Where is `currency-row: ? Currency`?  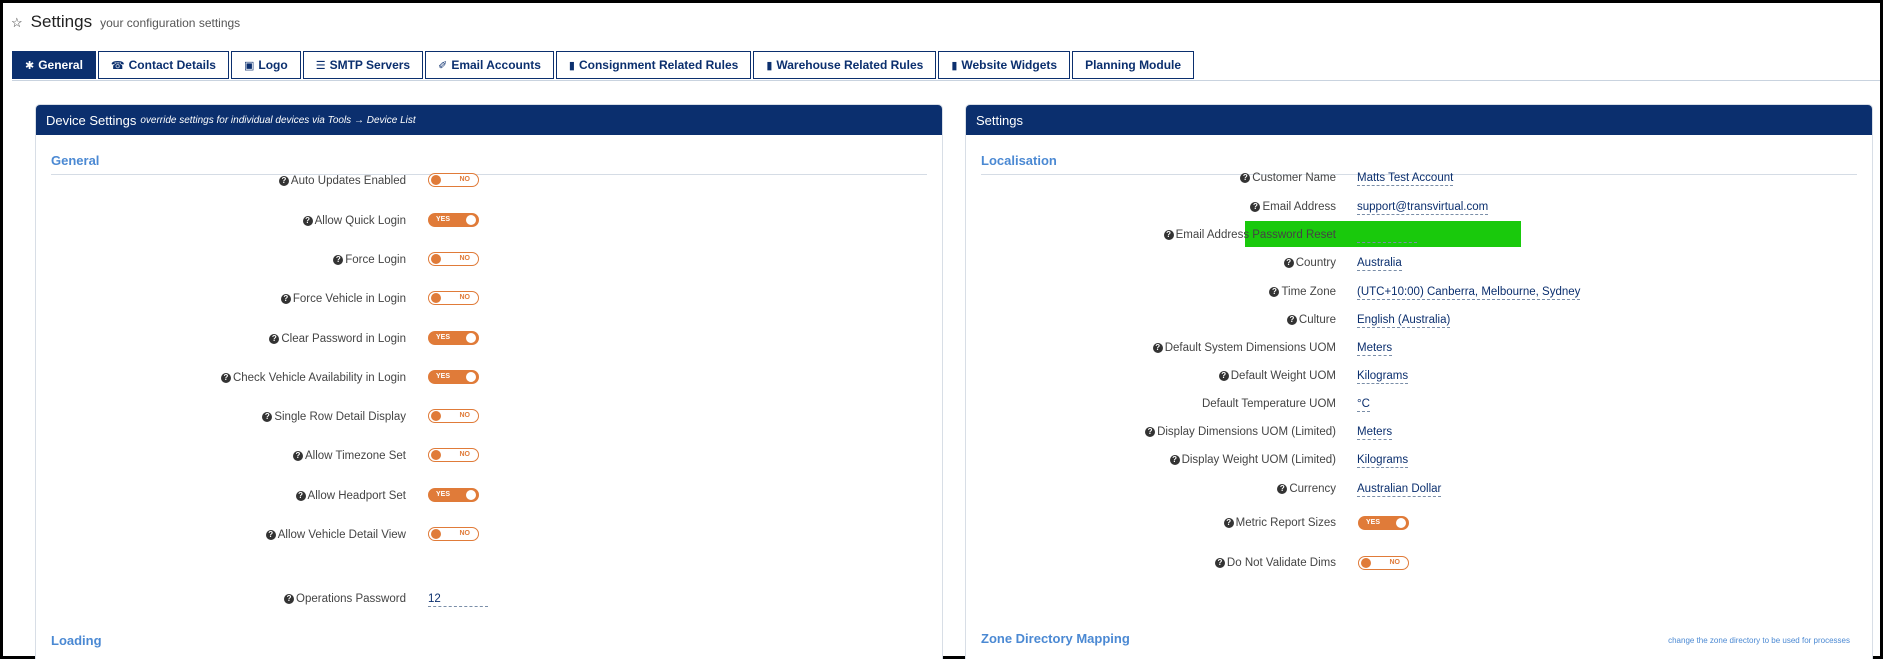 currency-row: ? Currency is located at coordinates (1151, 490).